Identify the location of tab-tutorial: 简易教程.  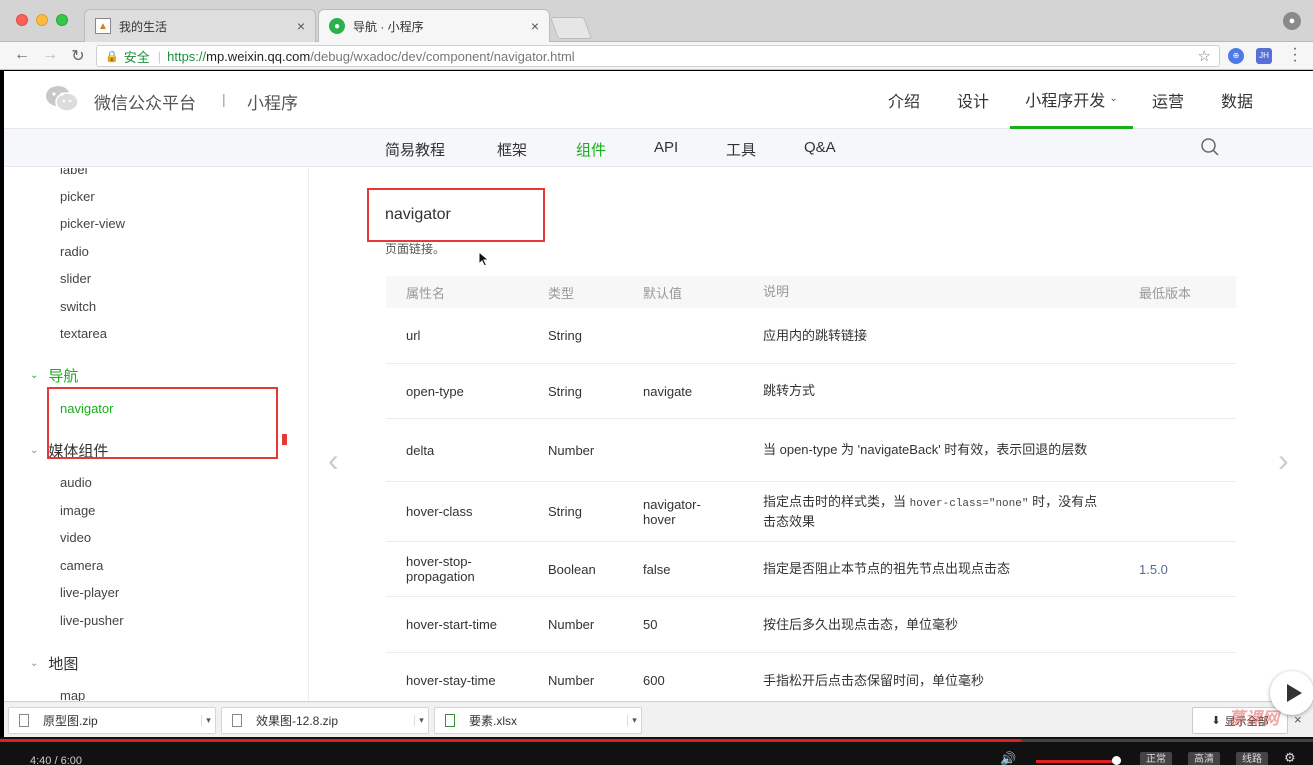
(415, 149).